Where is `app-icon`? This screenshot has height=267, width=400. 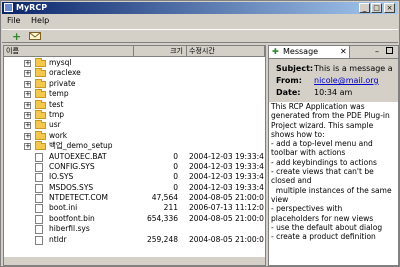 app-icon is located at coordinates (8, 7).